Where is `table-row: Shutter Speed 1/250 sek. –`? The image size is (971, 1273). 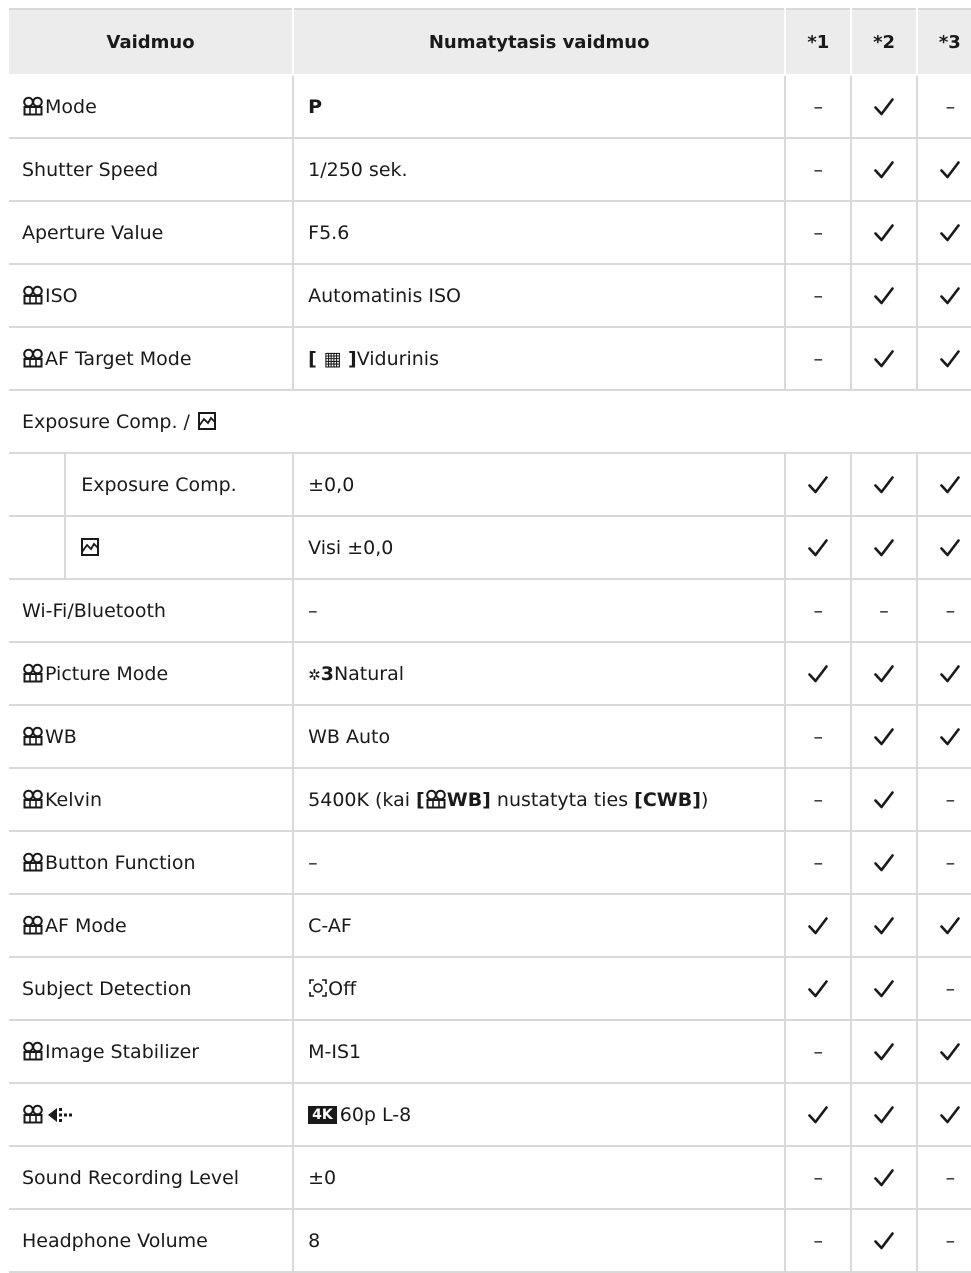
table-row: Shutter Speed 1/250 sek. – is located at coordinates (490, 170).